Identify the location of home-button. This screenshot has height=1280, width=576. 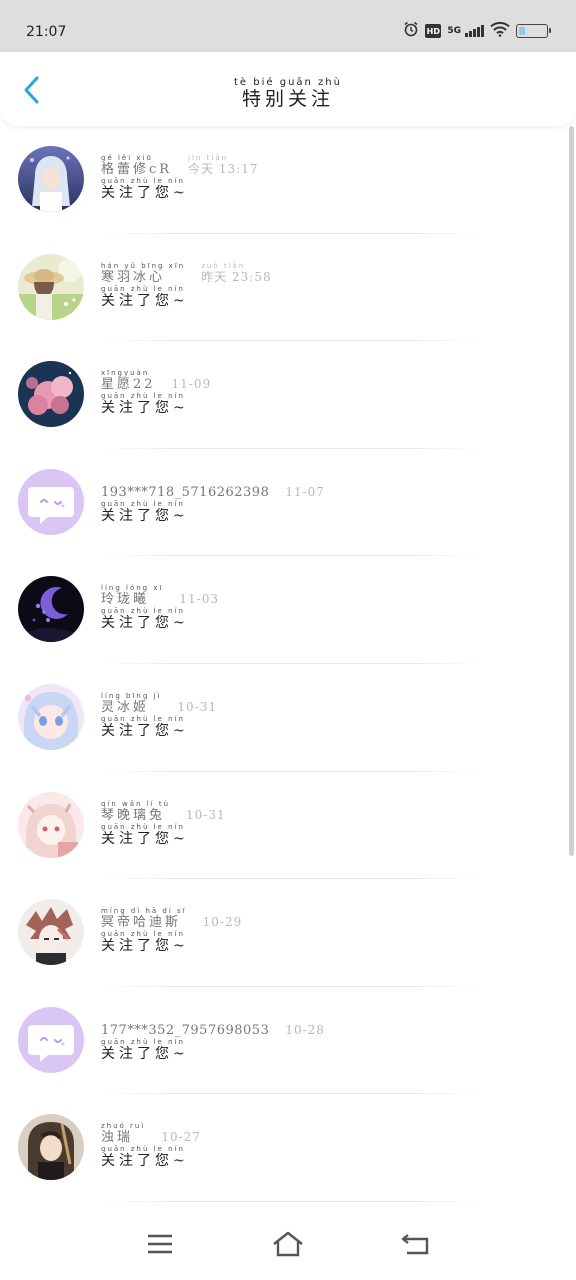
(288, 1244).